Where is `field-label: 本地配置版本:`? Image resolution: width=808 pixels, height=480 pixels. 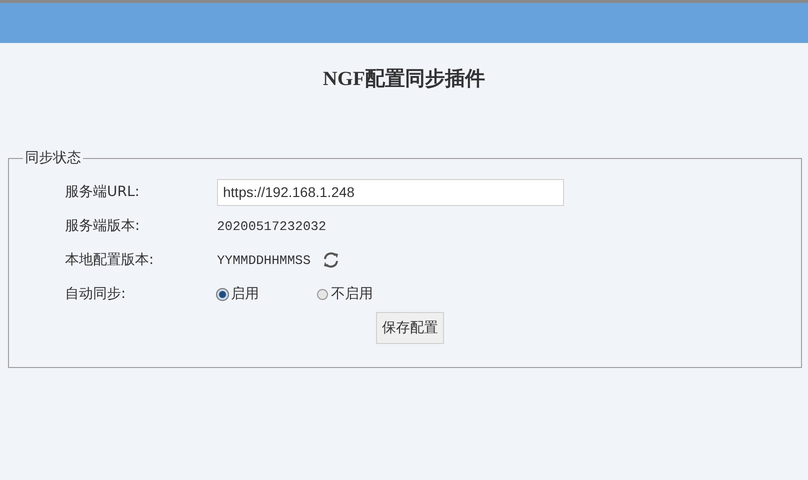 field-label: 本地配置版本: is located at coordinates (110, 260).